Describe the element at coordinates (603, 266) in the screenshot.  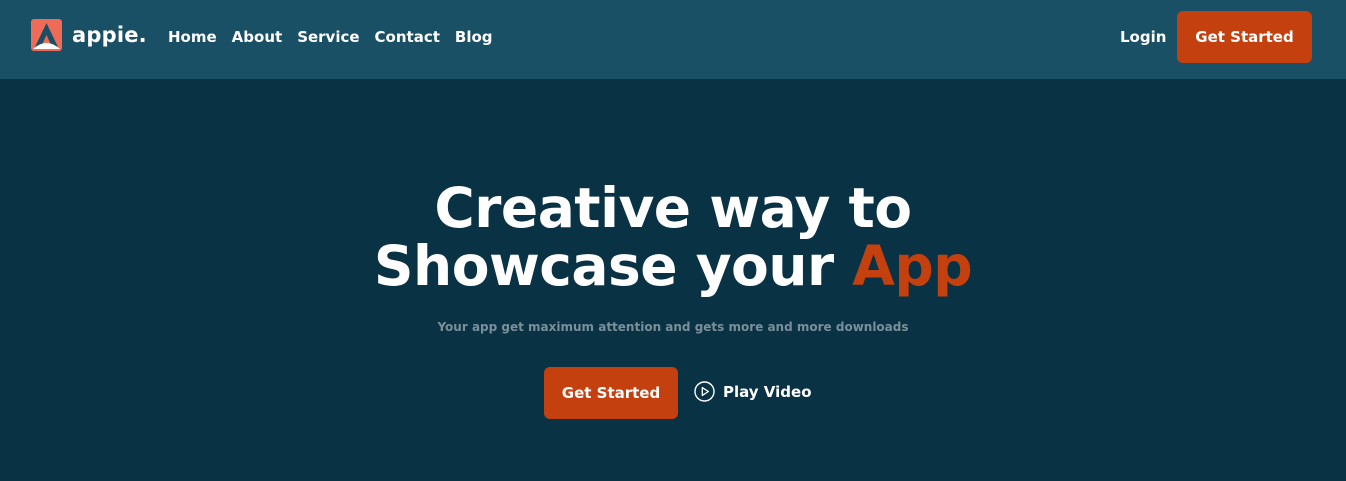
I see `hero-title-line2: Showcase your` at that location.